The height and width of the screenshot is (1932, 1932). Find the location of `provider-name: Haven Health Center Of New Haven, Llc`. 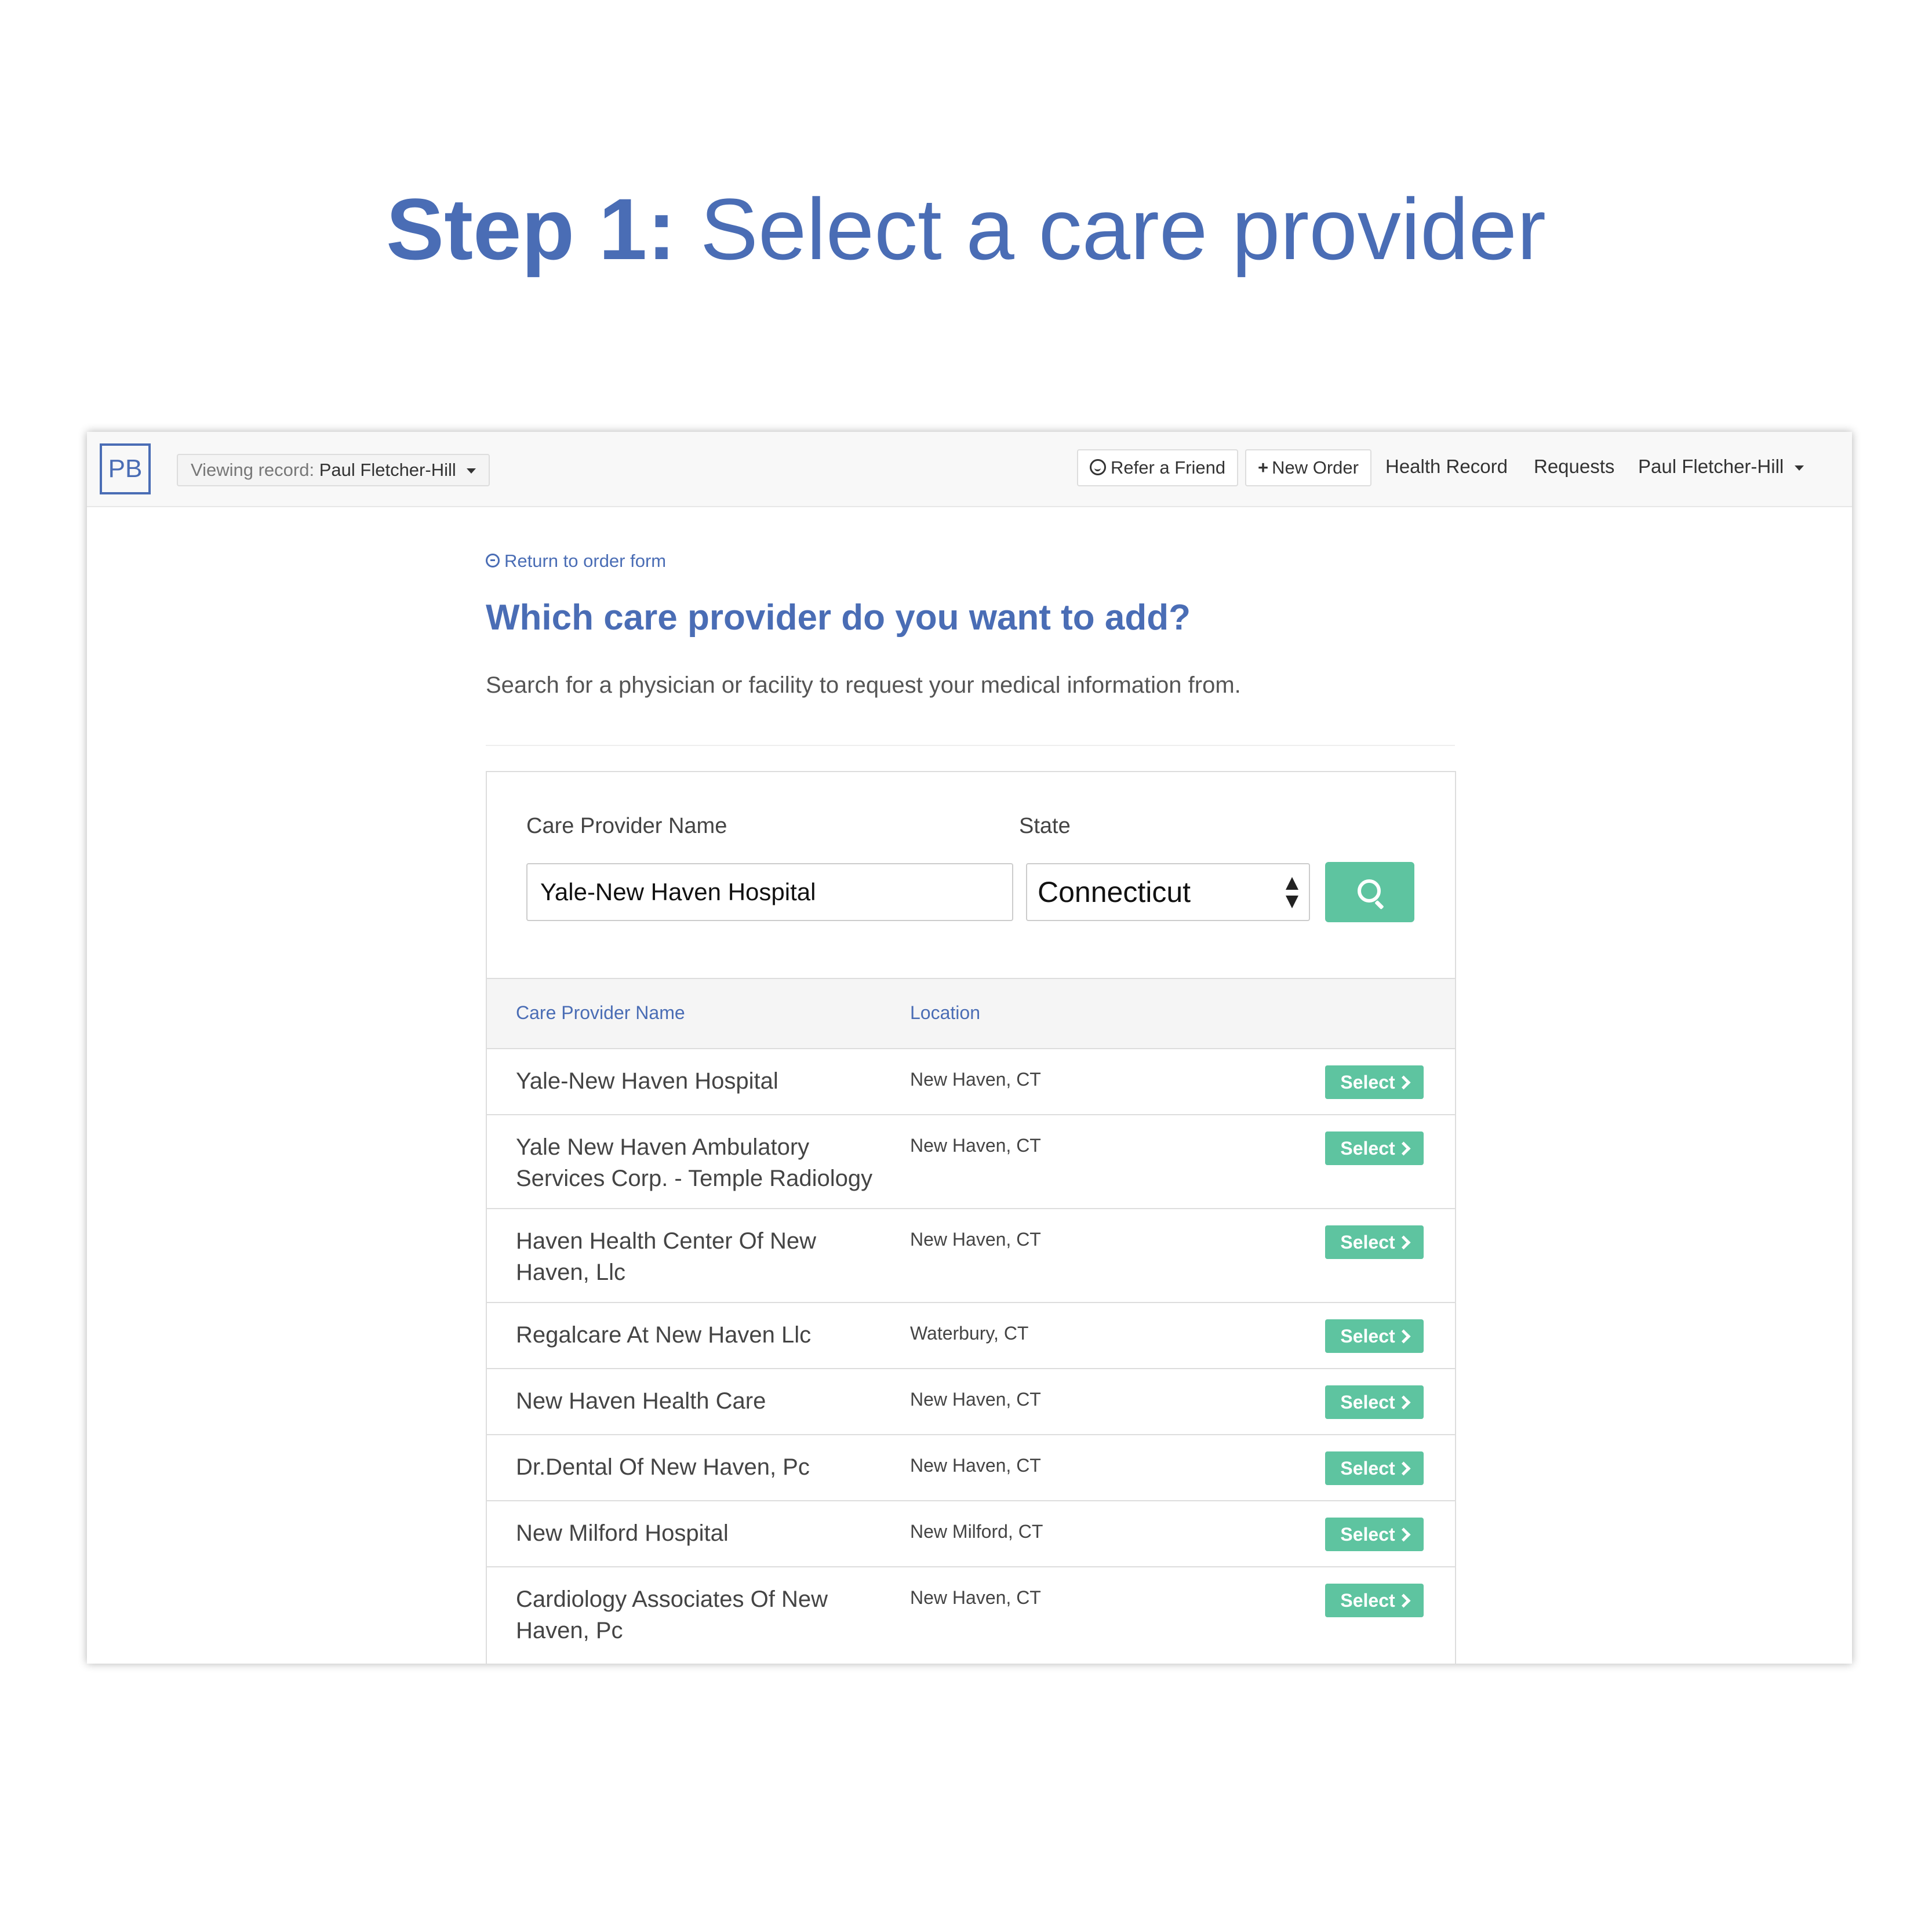

provider-name: Haven Health Center Of New Haven, Llc is located at coordinates (667, 1256).